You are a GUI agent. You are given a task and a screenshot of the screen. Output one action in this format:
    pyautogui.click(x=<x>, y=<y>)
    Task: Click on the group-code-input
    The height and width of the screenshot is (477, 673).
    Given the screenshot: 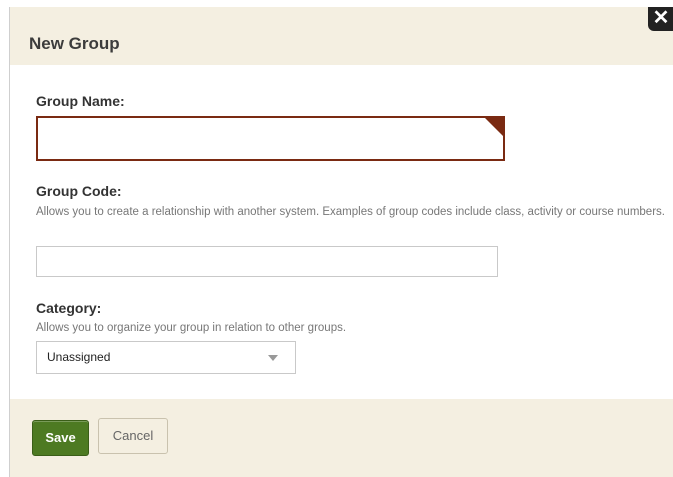 What is the action you would take?
    pyautogui.click(x=267, y=261)
    